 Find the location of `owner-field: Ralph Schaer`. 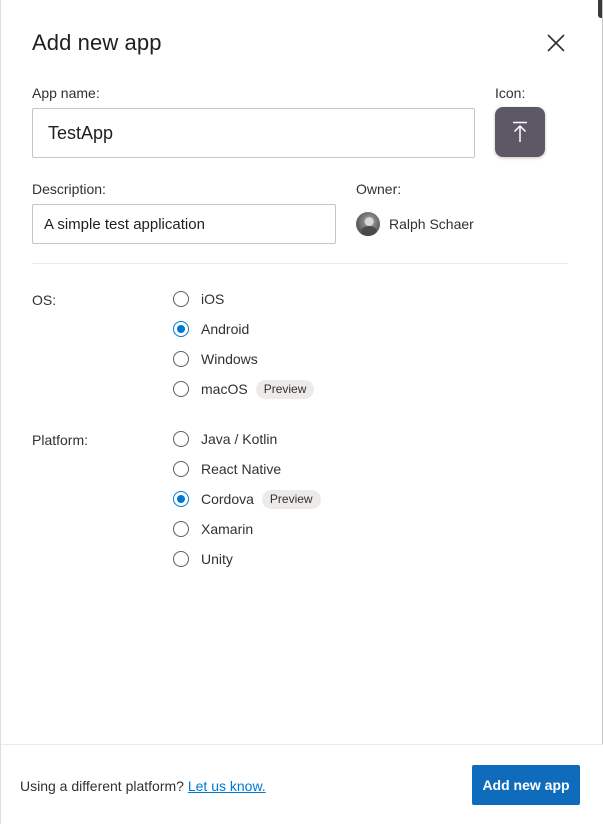

owner-field: Ralph Schaer is located at coordinates (415, 224).